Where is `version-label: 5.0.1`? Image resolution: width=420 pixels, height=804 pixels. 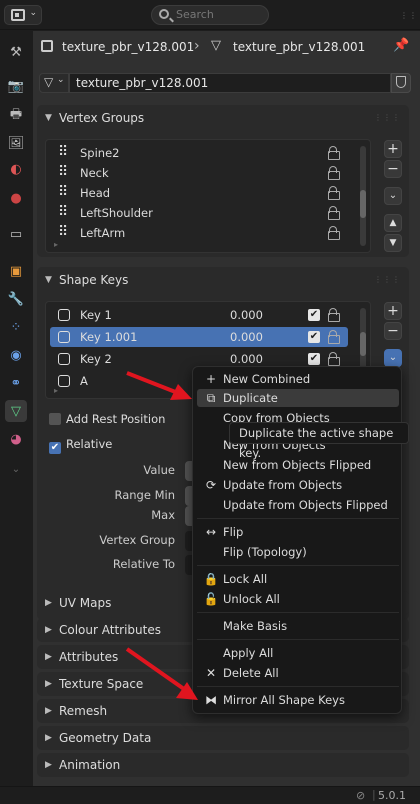 version-label: 5.0.1 is located at coordinates (392, 795).